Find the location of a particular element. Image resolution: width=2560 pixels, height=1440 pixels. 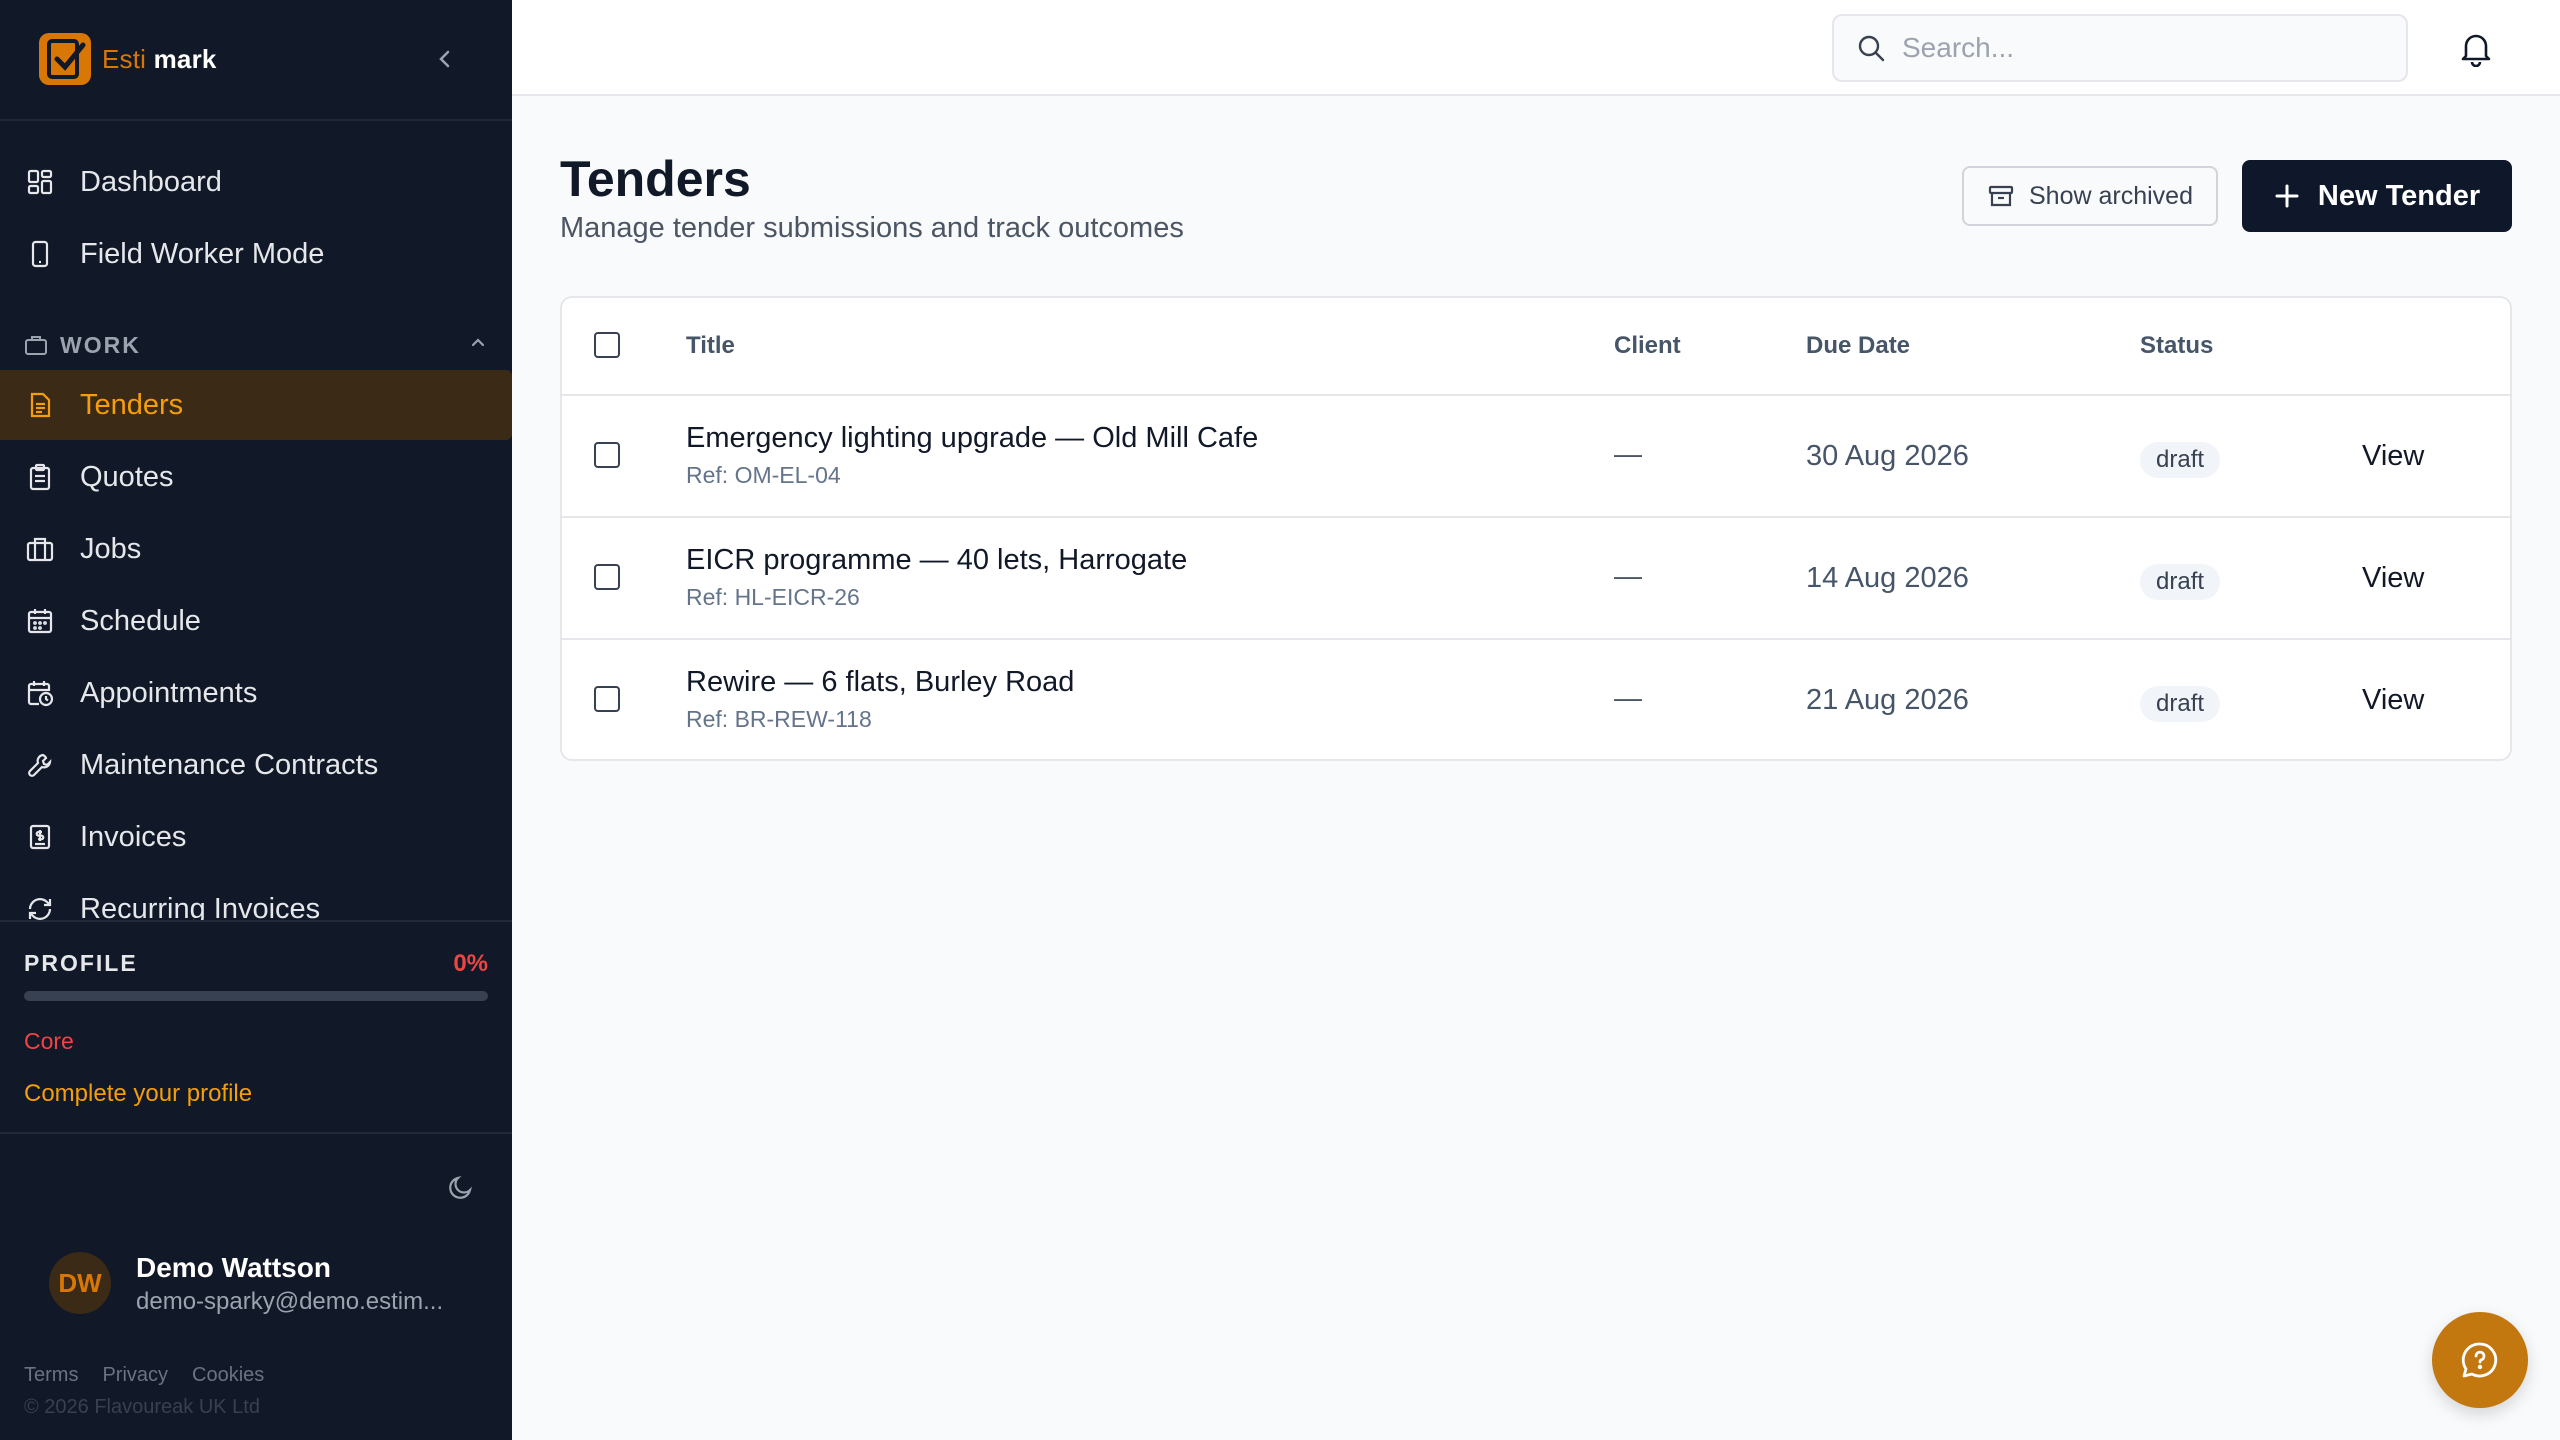

theme-toggle-button is located at coordinates (460, 1188).